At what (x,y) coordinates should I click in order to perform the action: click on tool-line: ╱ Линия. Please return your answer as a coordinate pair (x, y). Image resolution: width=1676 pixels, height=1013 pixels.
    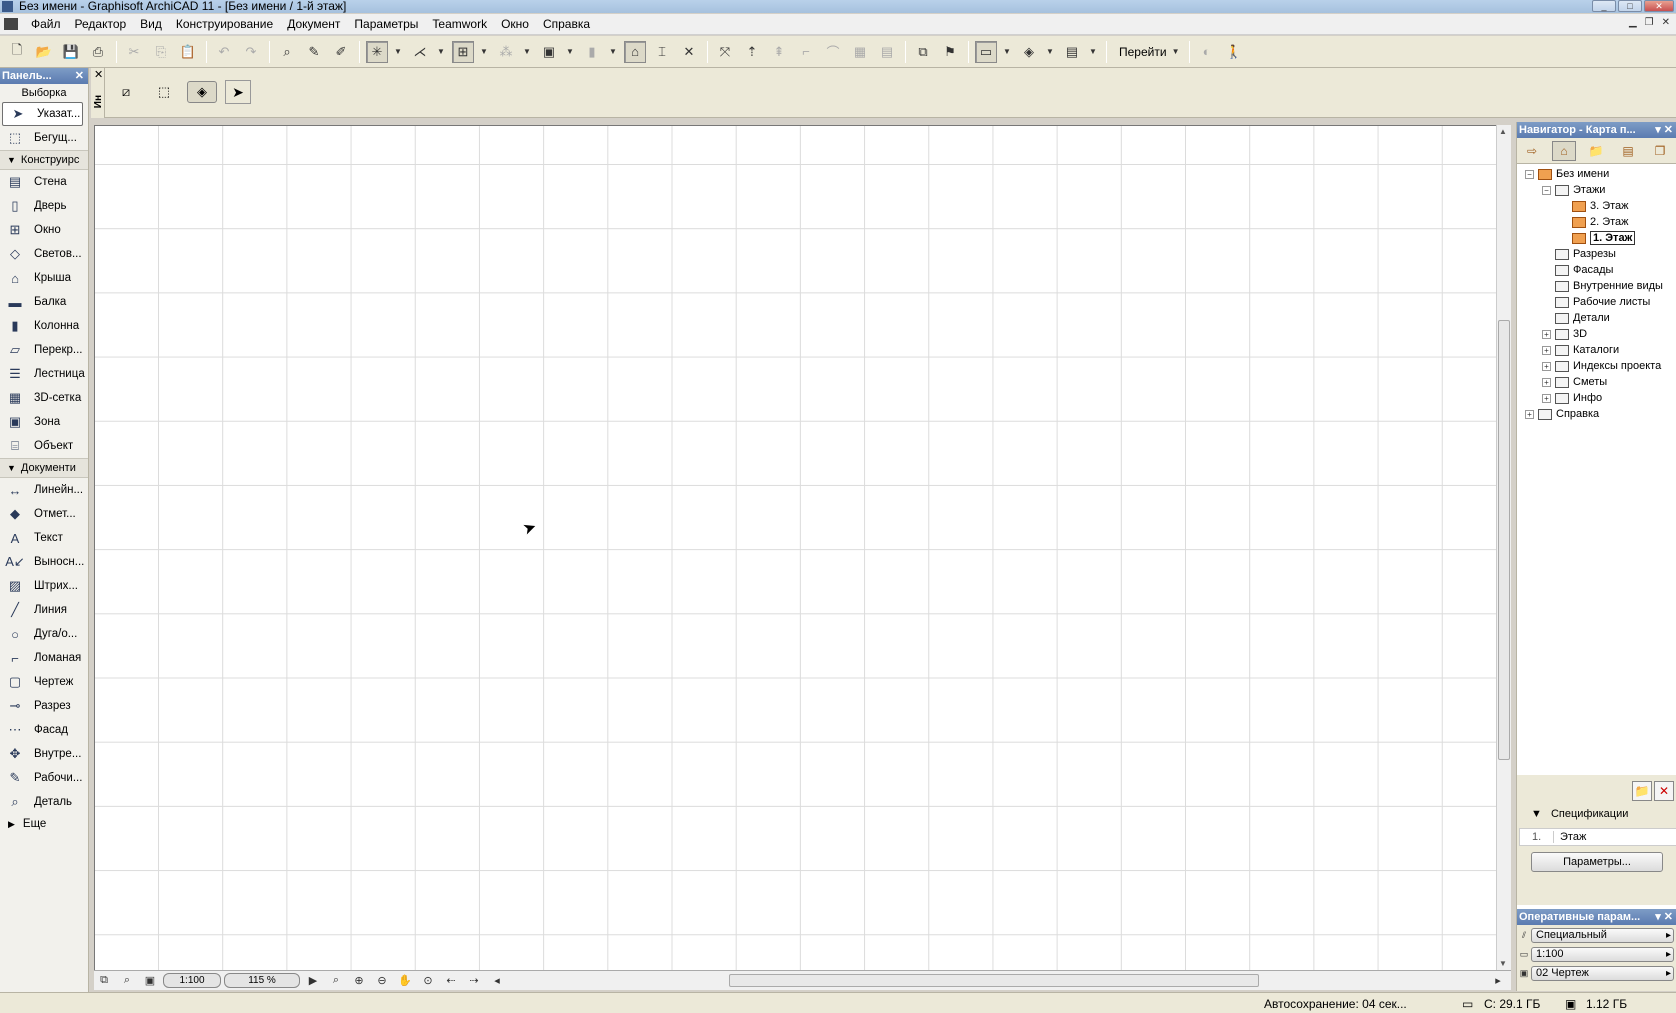
    Looking at the image, I should click on (44, 610).